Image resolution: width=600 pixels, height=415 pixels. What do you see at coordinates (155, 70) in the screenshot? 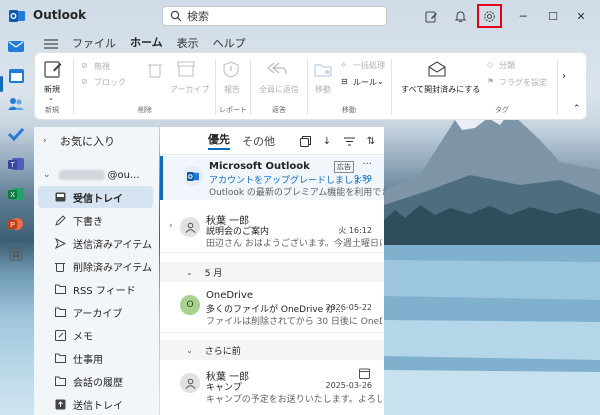
I see `delete-trash-icon` at bounding box center [155, 70].